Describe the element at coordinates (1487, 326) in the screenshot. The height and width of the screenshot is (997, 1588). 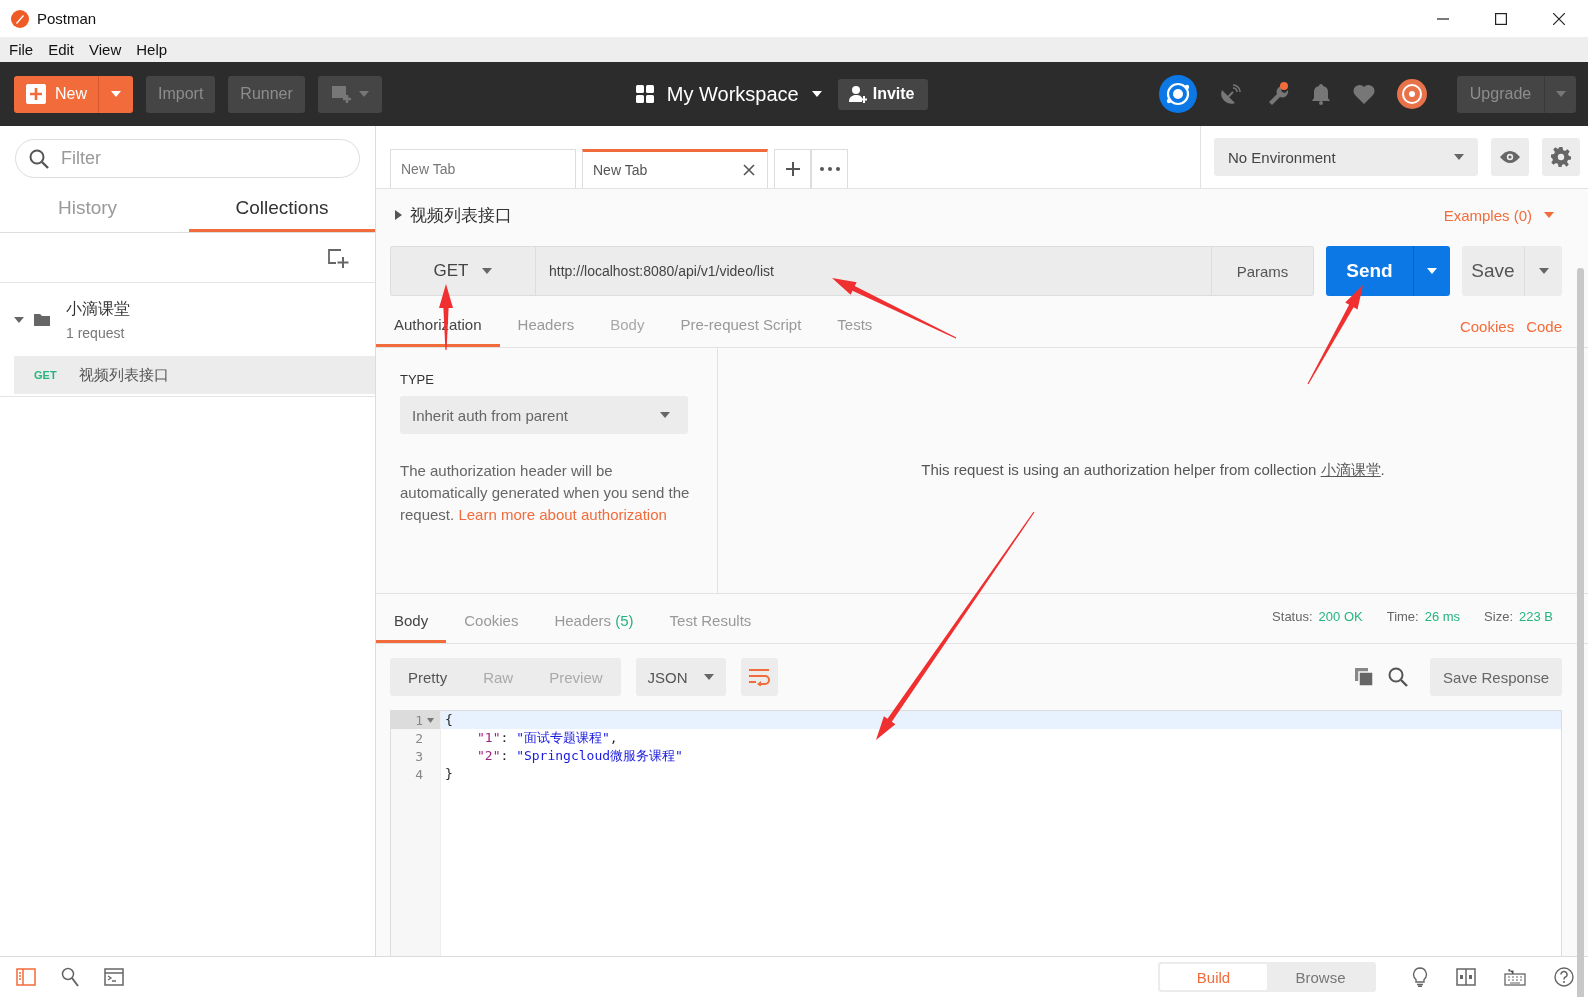
I see `link: Cookies` at that location.